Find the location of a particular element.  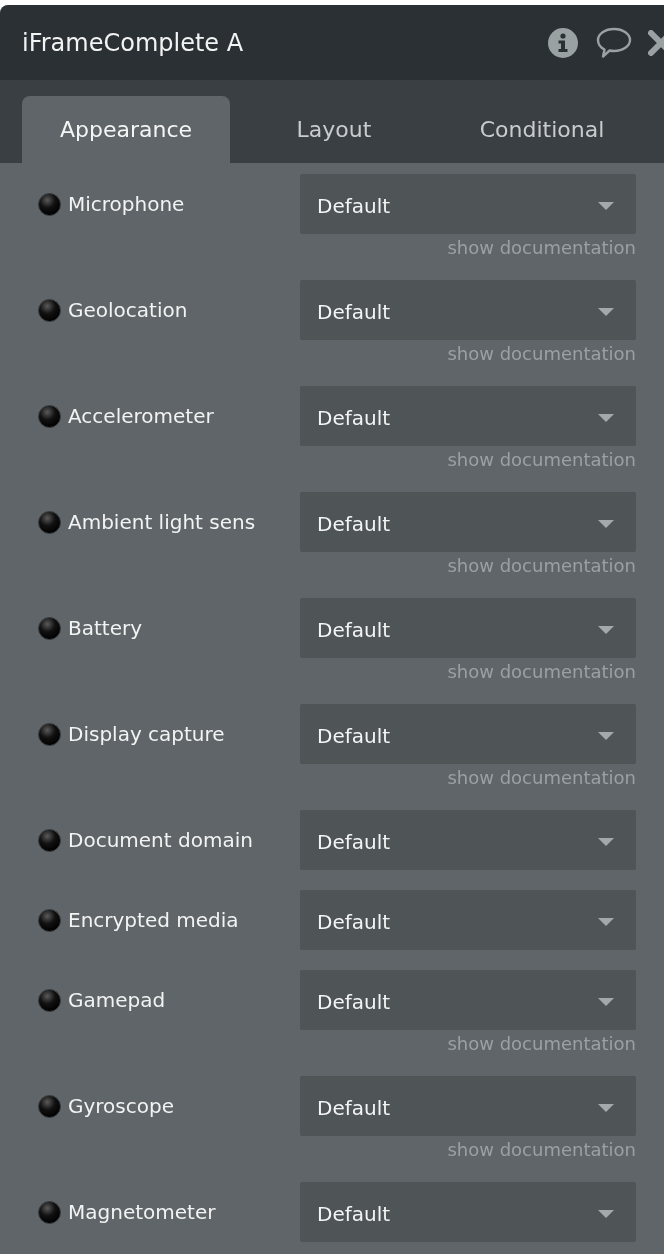

property-label: Gamepad is located at coordinates (117, 1000).